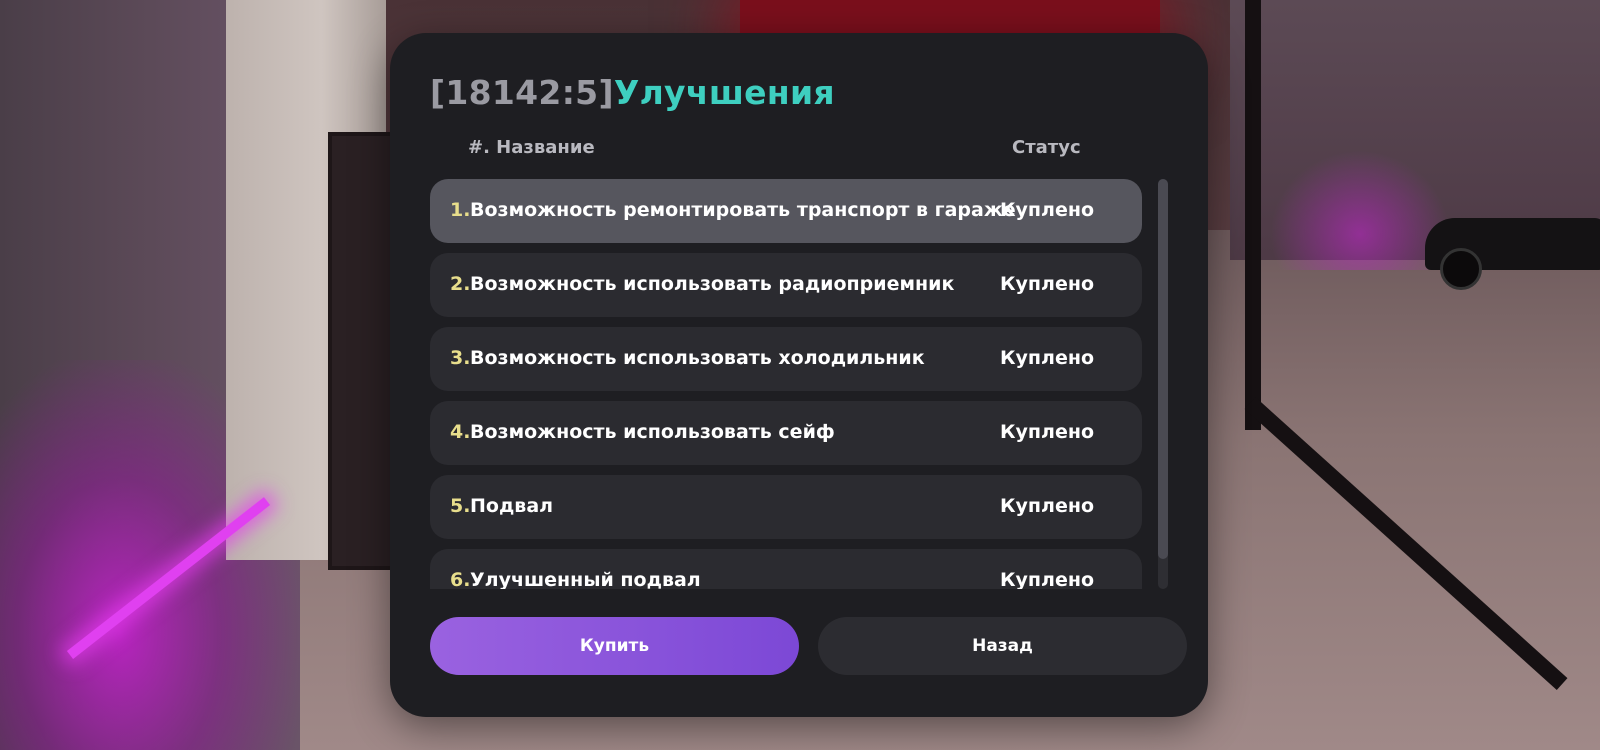 The width and height of the screenshot is (1600, 750). Describe the element at coordinates (522, 92) in the screenshot. I see `dialog-id: [18142:5]` at that location.